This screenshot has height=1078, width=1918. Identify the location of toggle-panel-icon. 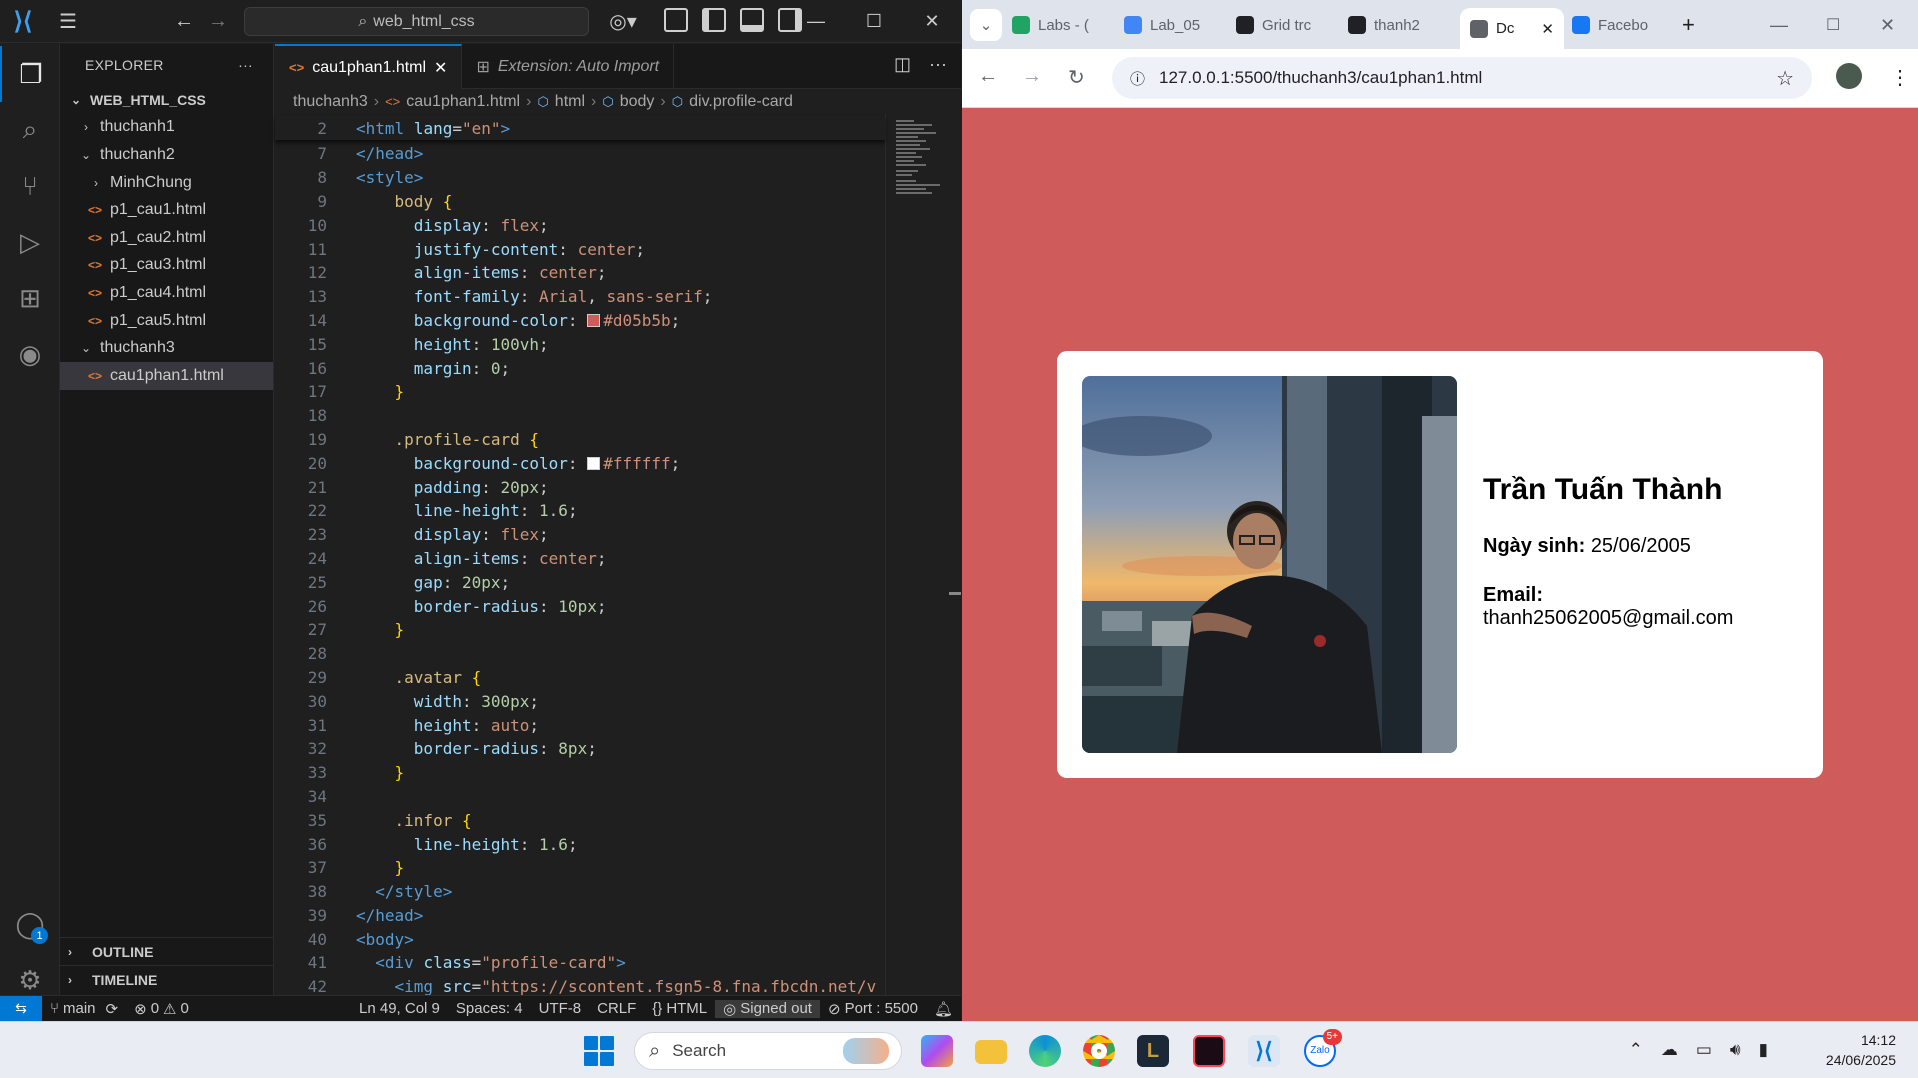
(752, 20).